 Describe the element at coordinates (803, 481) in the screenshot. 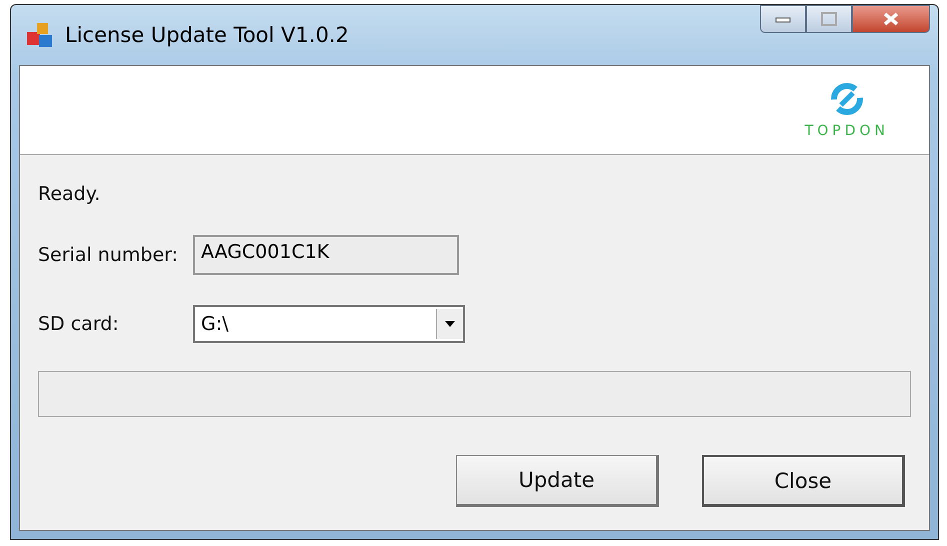

I see `close-dialog-button: Close` at that location.